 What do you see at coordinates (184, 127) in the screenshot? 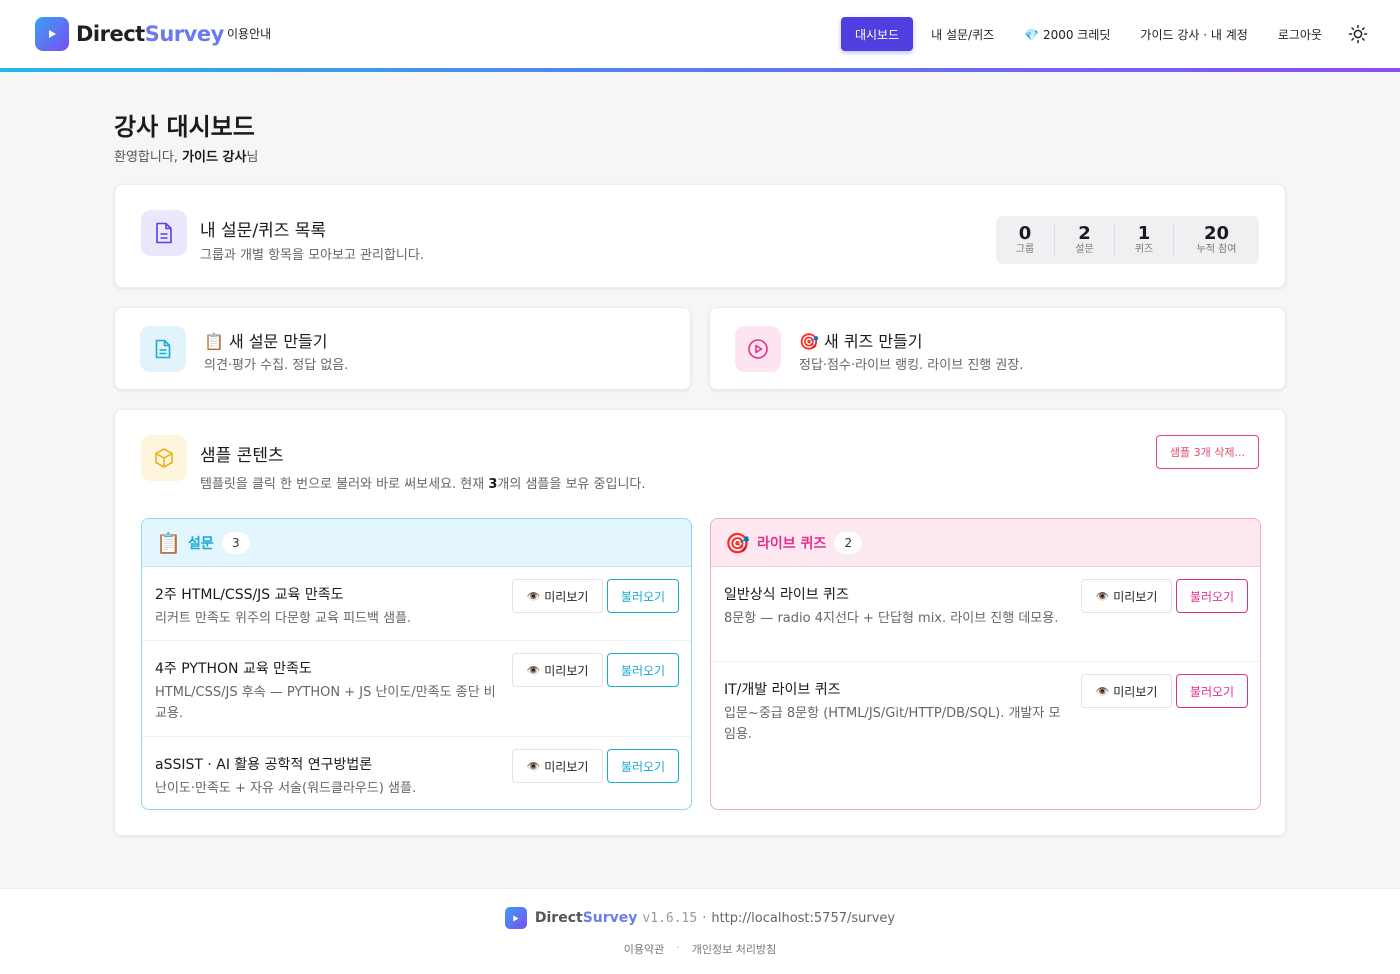
I see `page-title: 강사 대시보드` at bounding box center [184, 127].